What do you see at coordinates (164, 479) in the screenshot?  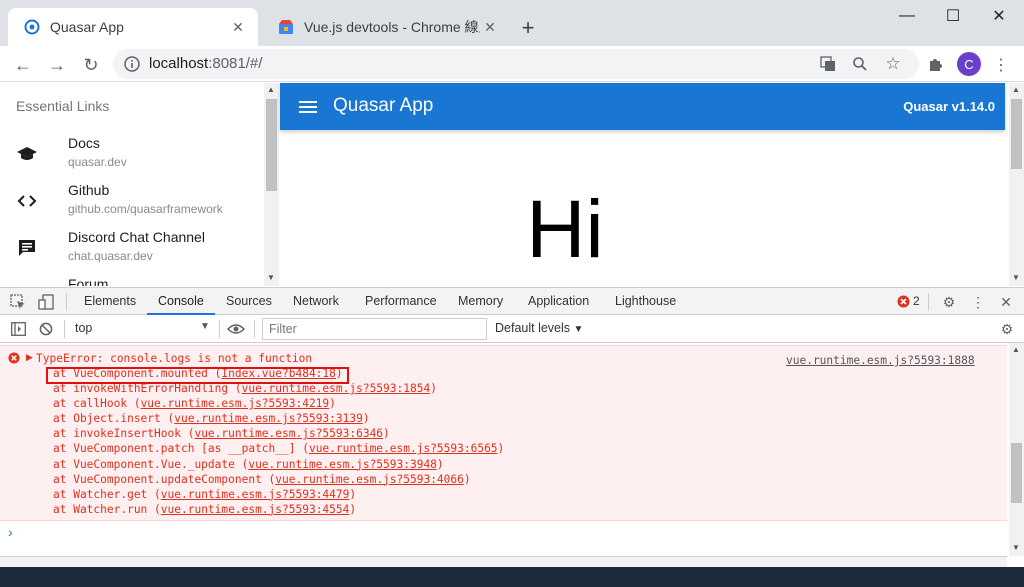 I see `stack-function: at VueComponent.updateComponent (` at bounding box center [164, 479].